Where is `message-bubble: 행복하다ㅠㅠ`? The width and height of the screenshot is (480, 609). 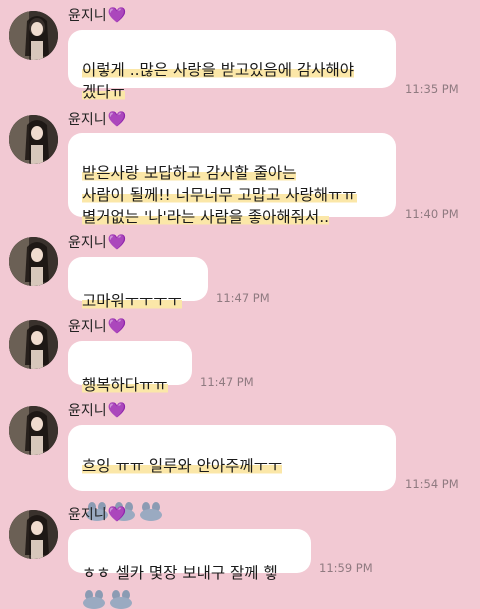 message-bubble: 행복하다ㅠㅠ is located at coordinates (130, 367).